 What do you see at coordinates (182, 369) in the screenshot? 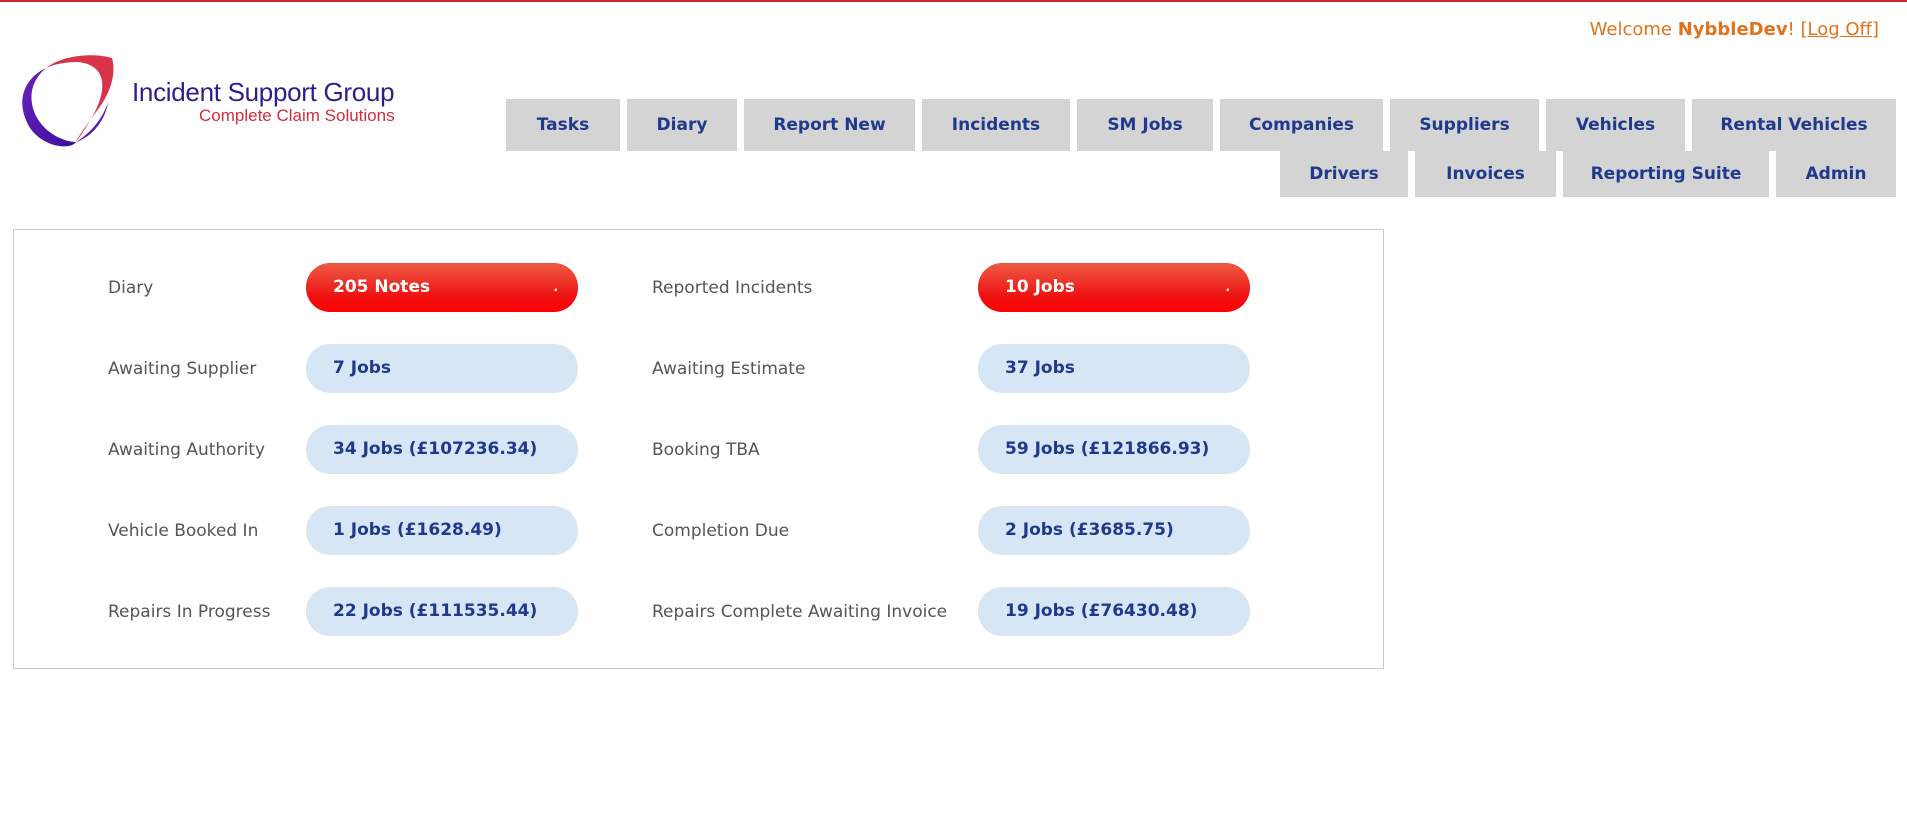
I see `stat-label-awaiting-supplier: Awaiting Supplier` at bounding box center [182, 369].